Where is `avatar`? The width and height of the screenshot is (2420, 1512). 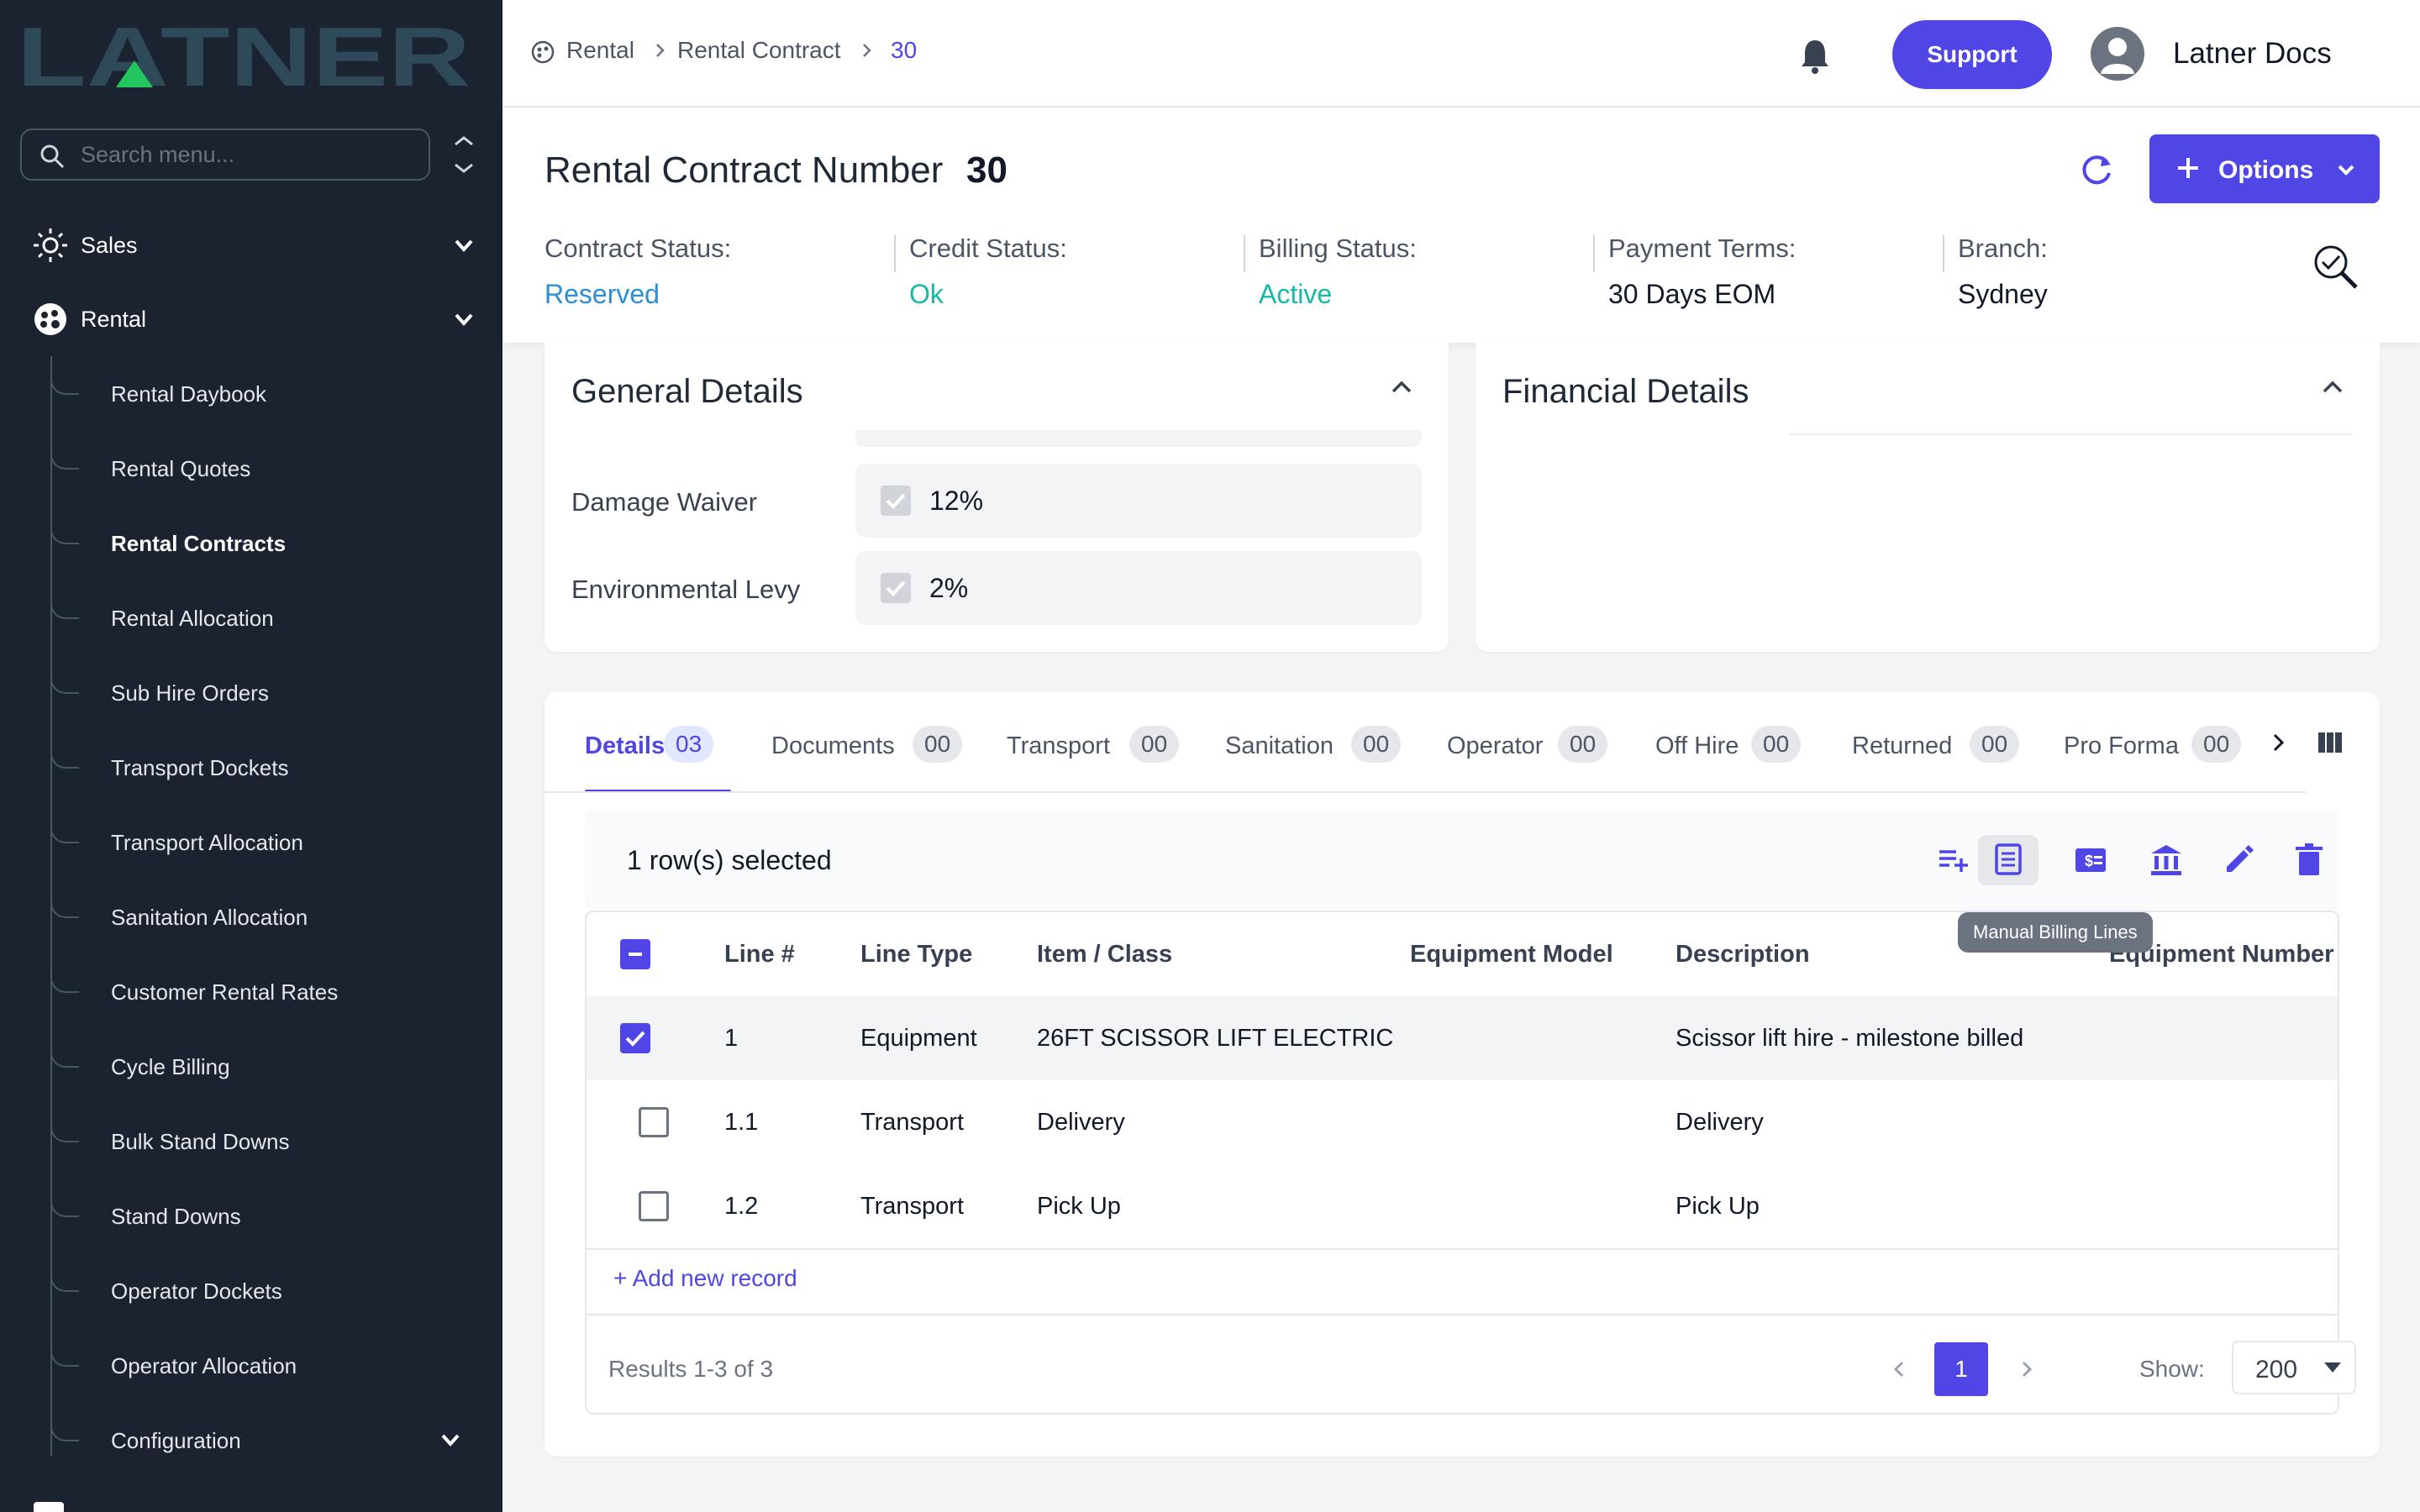 avatar is located at coordinates (2117, 54).